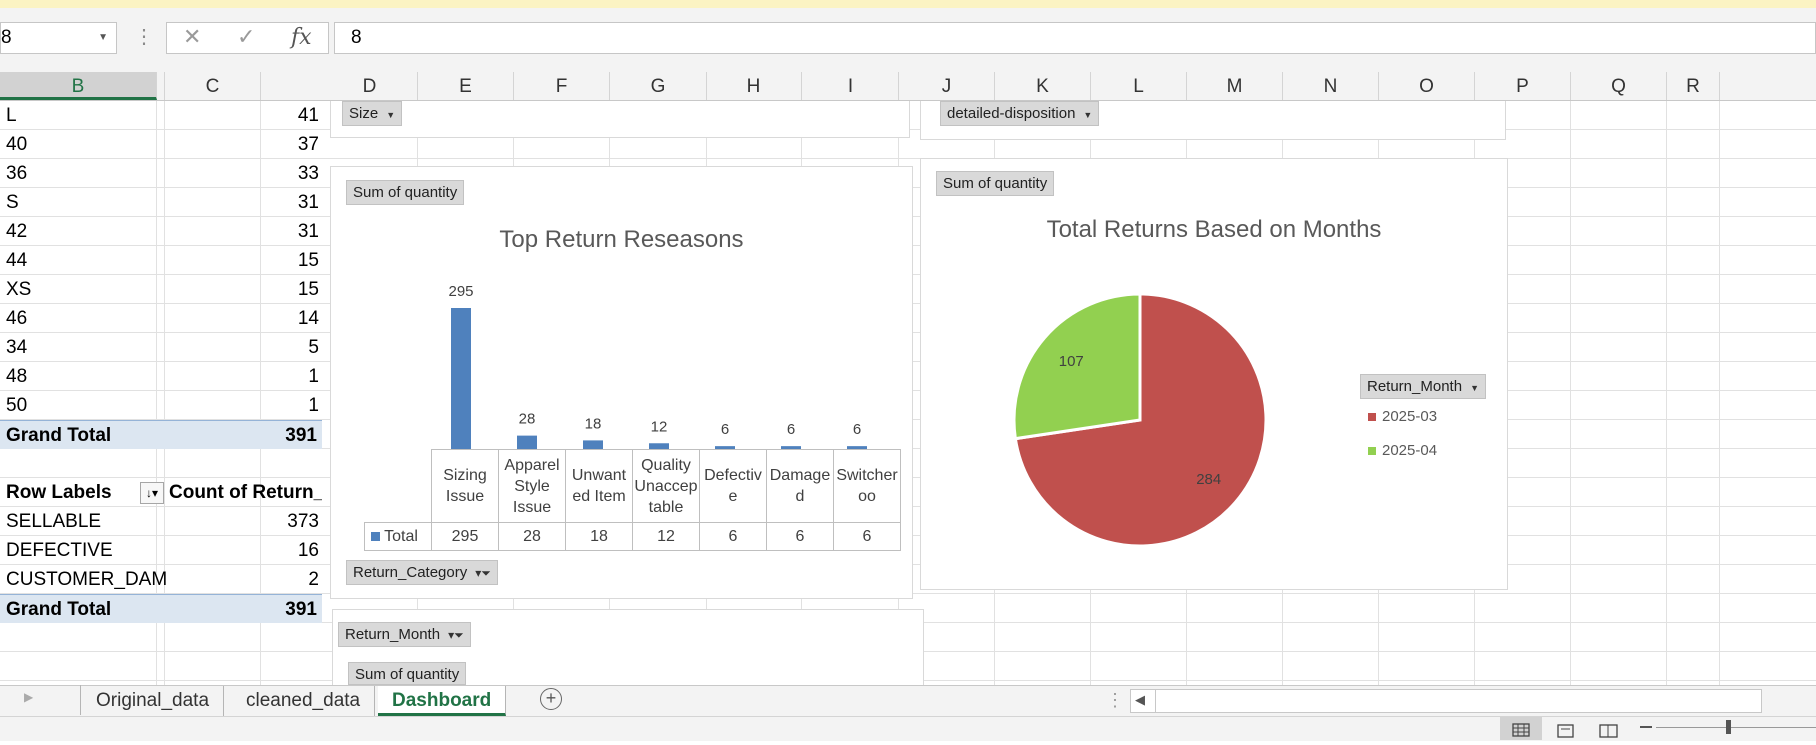  I want to click on legend-entry: 2025-04, so click(1402, 450).